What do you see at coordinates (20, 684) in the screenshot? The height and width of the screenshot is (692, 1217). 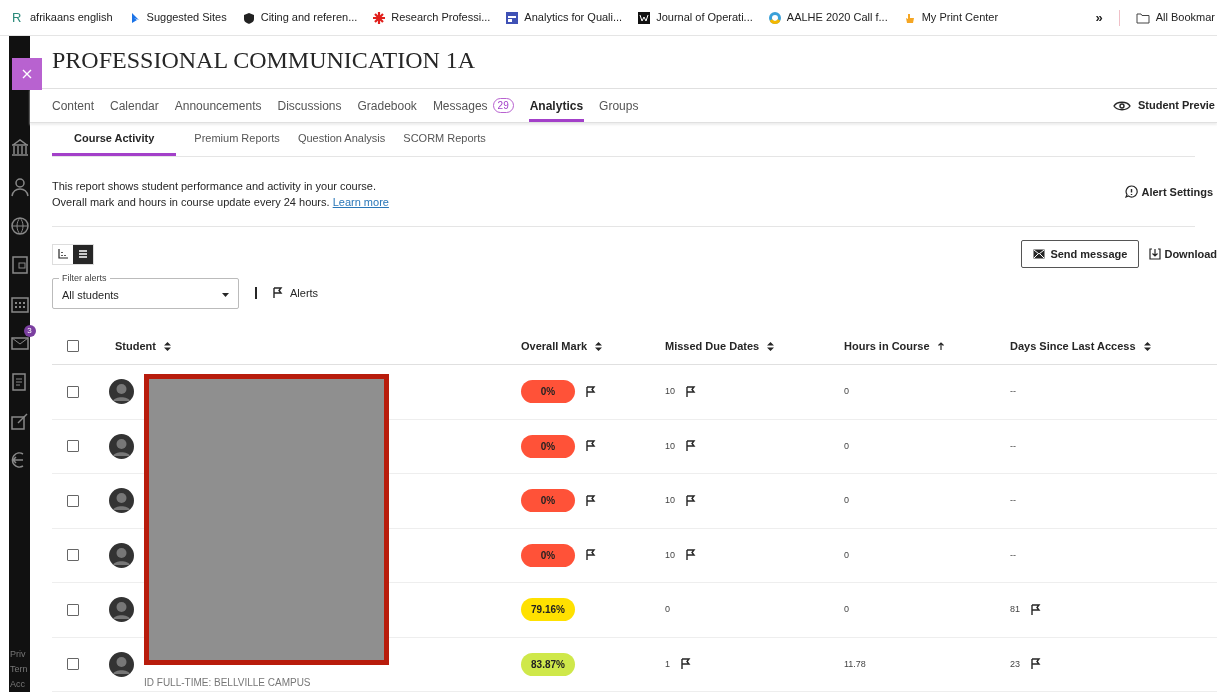 I see `footer-link: Acc` at bounding box center [20, 684].